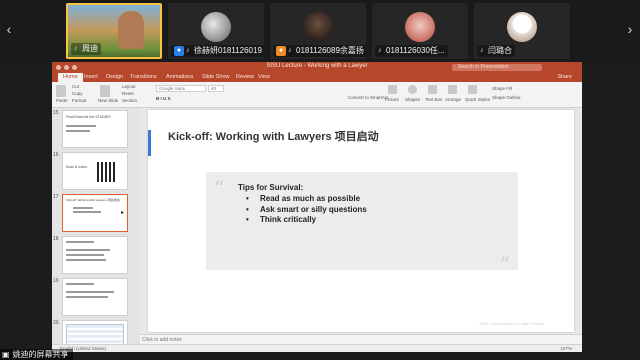  I want to click on slide-number: 15, so click(56, 113).